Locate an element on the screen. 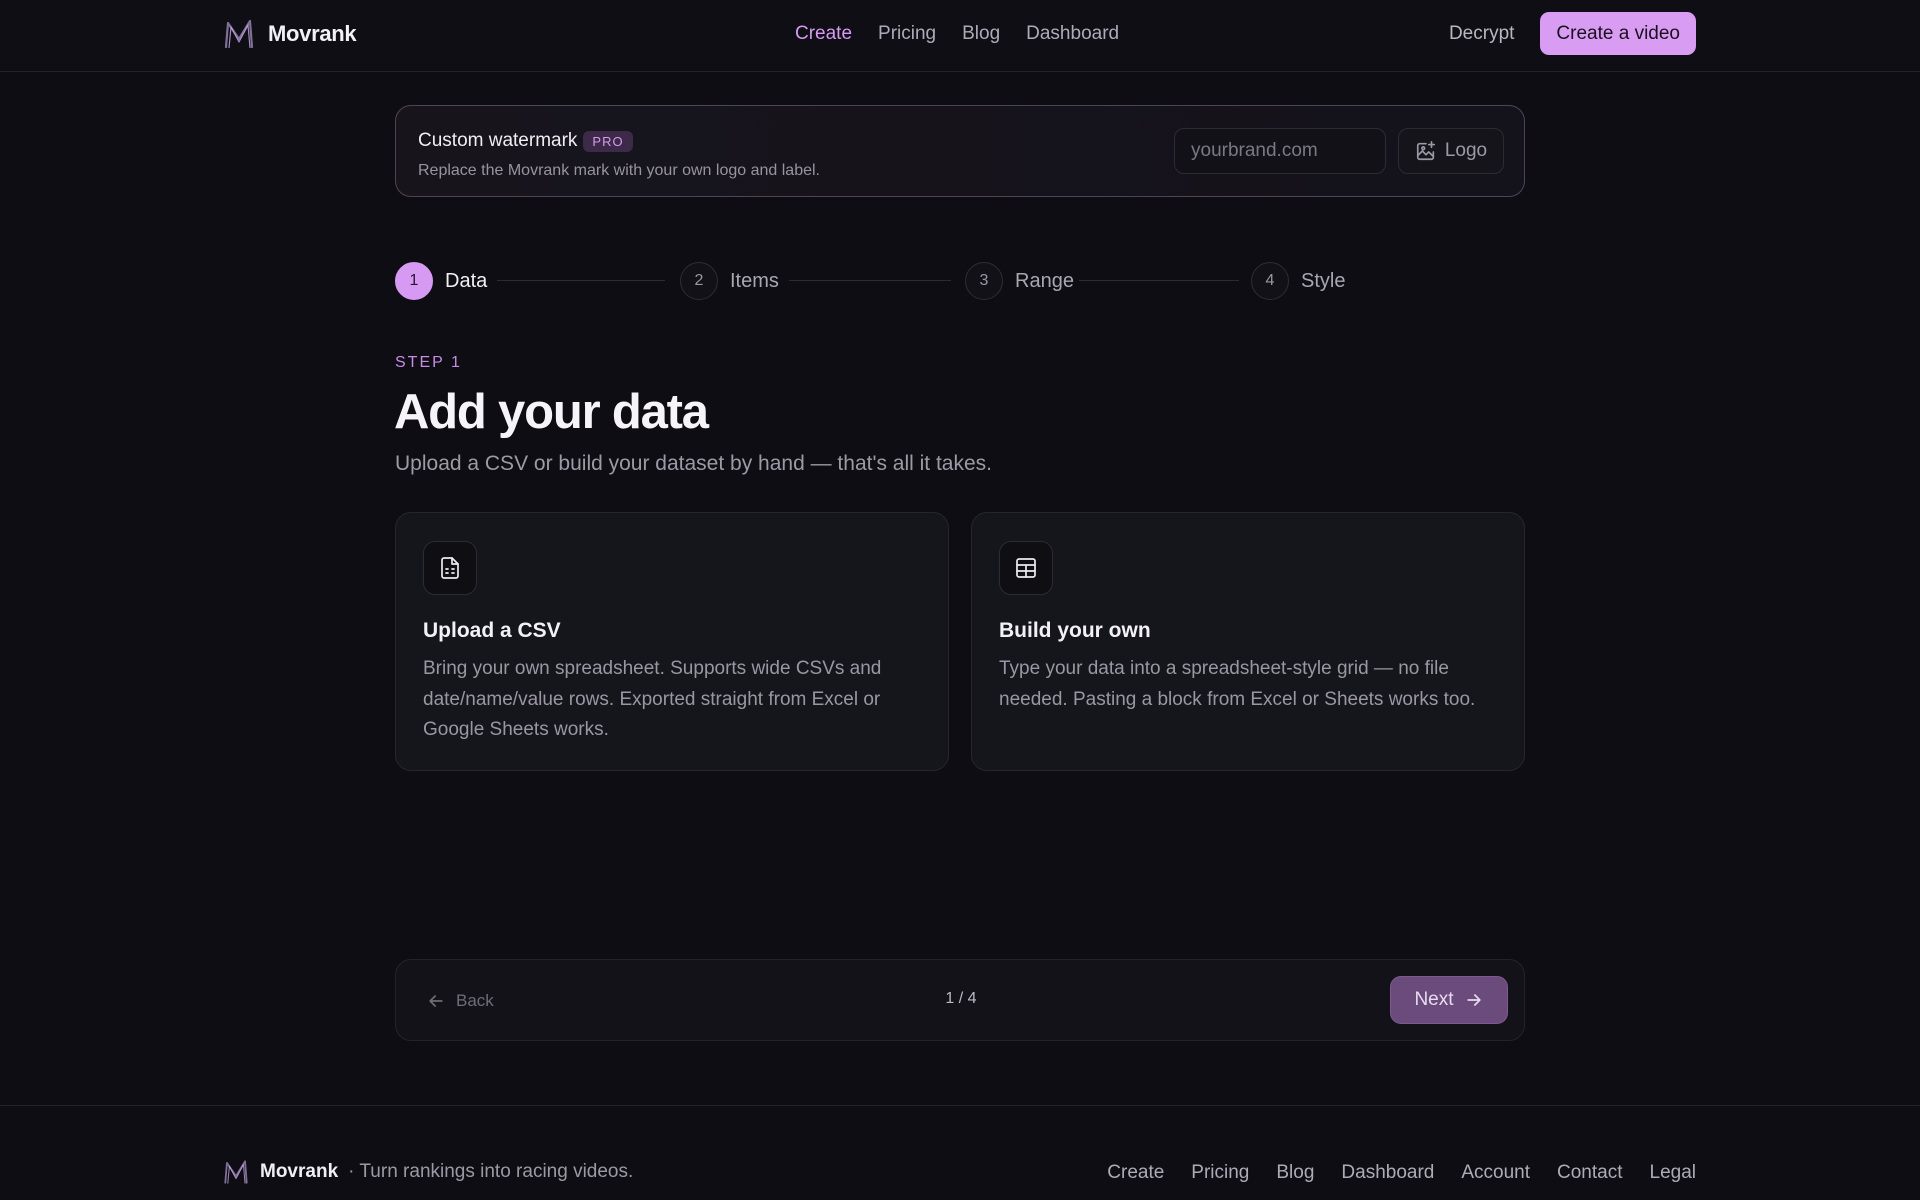 The width and height of the screenshot is (1920, 1200). main-nav: Create Pricing Blog Dashboard is located at coordinates (957, 34).